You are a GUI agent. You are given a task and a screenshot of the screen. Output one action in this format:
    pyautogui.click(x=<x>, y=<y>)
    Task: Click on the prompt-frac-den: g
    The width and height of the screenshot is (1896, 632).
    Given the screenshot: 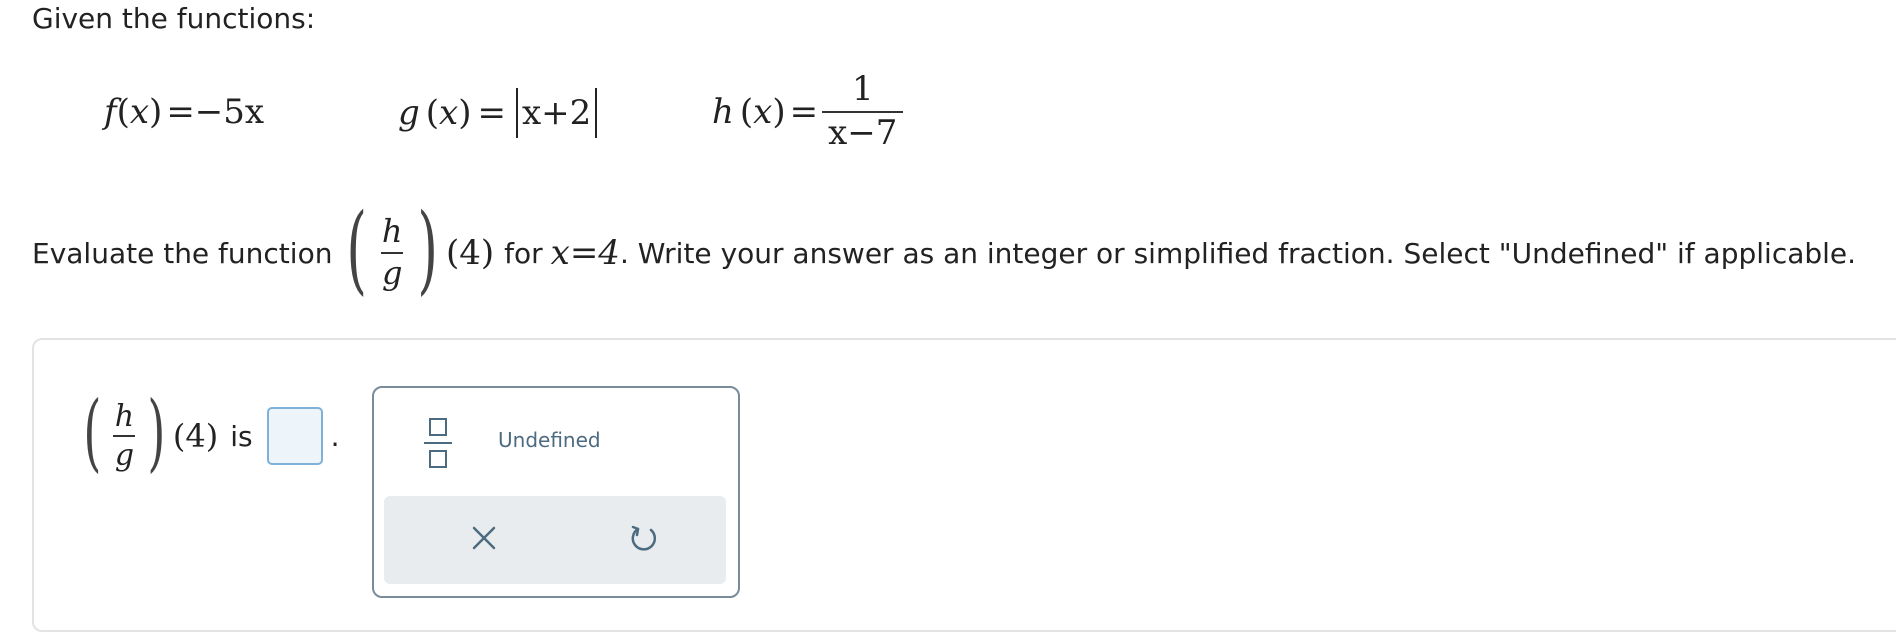 What is the action you would take?
    pyautogui.click(x=392, y=273)
    